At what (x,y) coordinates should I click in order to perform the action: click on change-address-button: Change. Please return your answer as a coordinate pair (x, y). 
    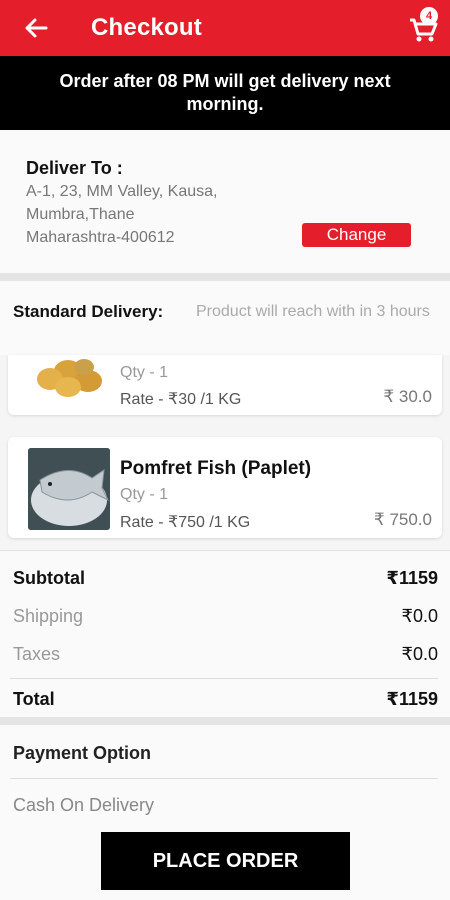
    Looking at the image, I should click on (356, 235).